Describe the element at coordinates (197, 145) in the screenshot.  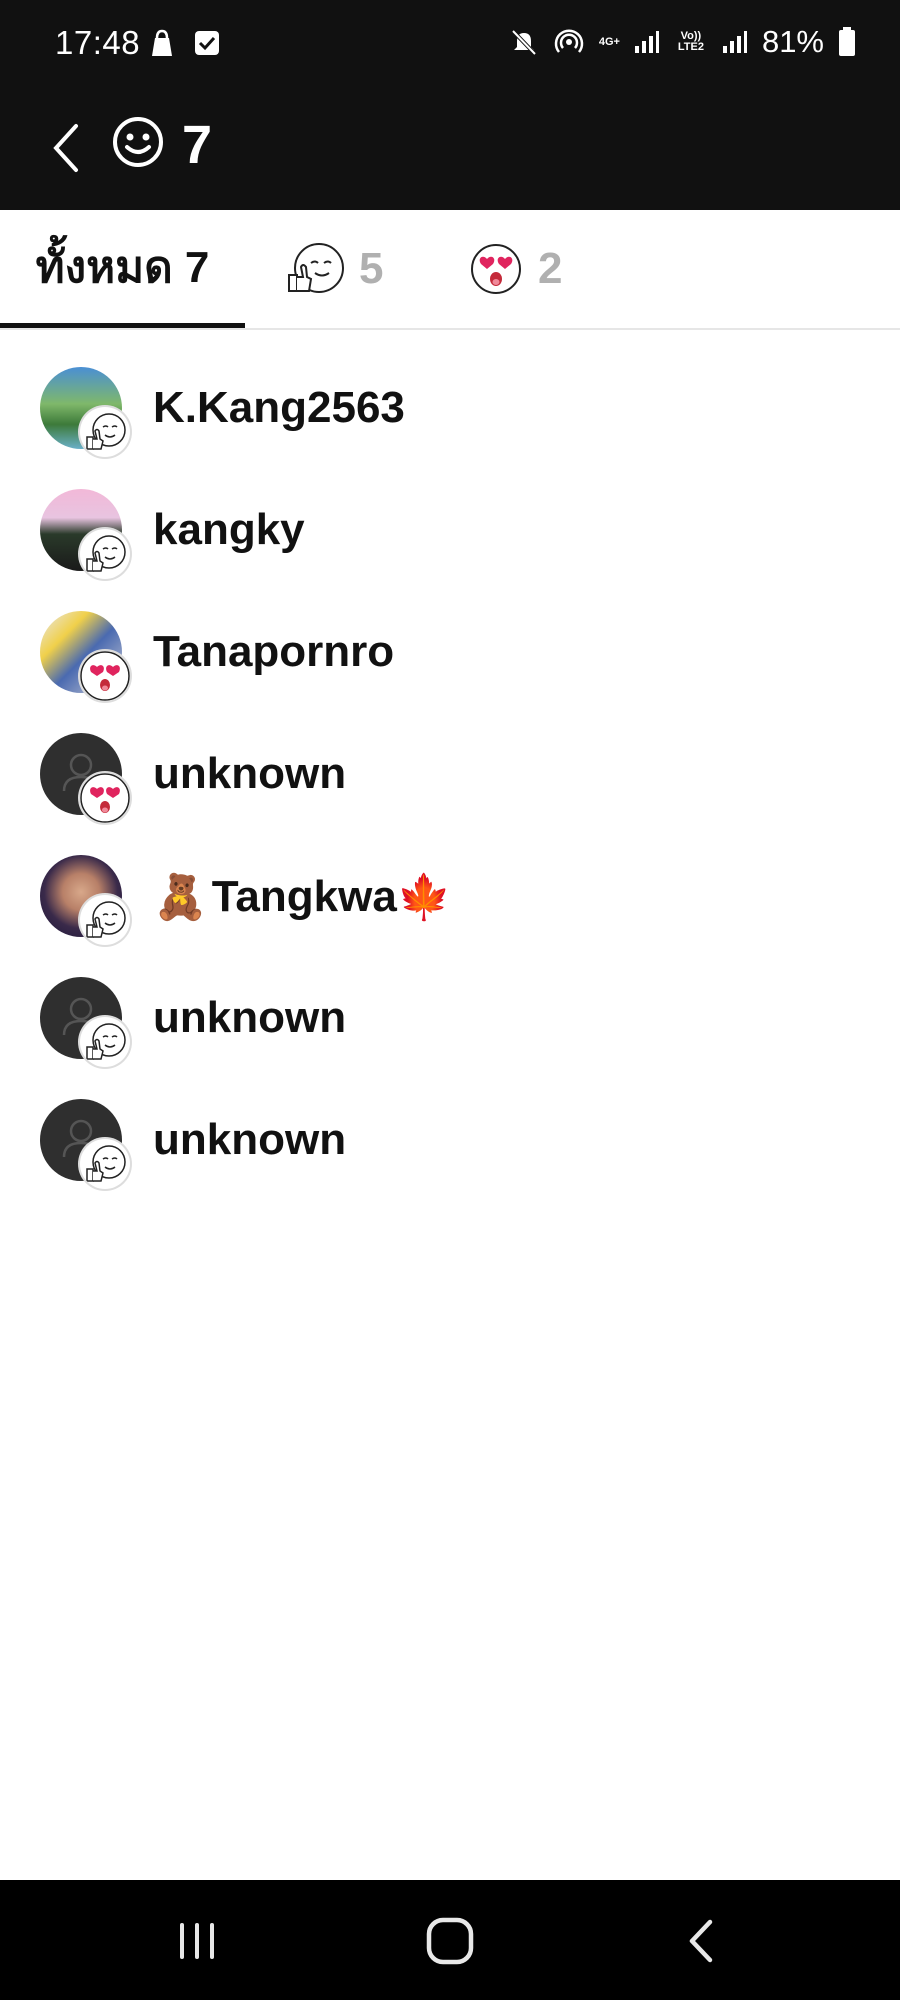
I see `reaction-total-count: 7` at that location.